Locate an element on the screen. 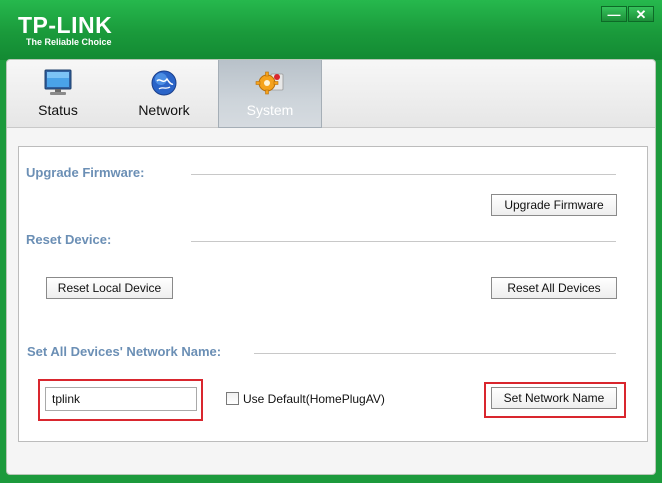 This screenshot has height=483, width=662. network-name-divider is located at coordinates (435, 353).